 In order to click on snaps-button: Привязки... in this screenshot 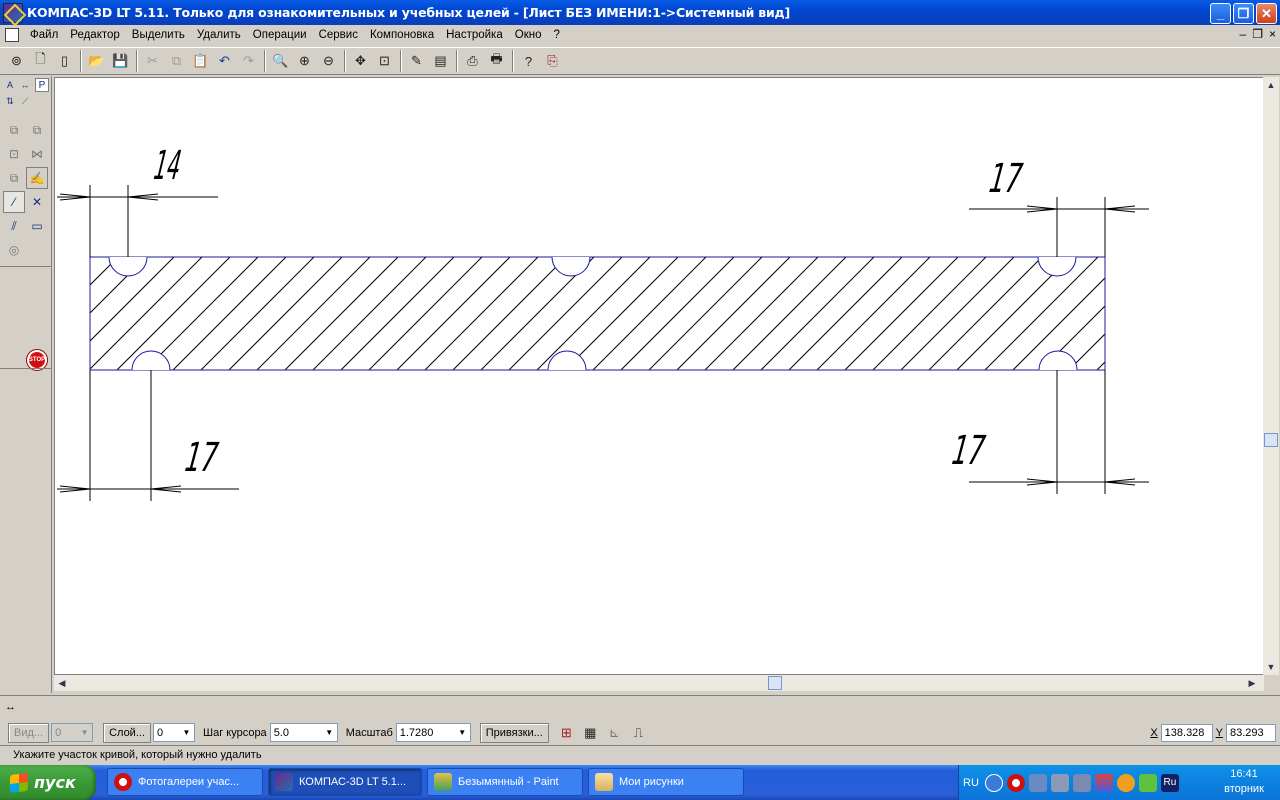, I will do `click(514, 732)`.